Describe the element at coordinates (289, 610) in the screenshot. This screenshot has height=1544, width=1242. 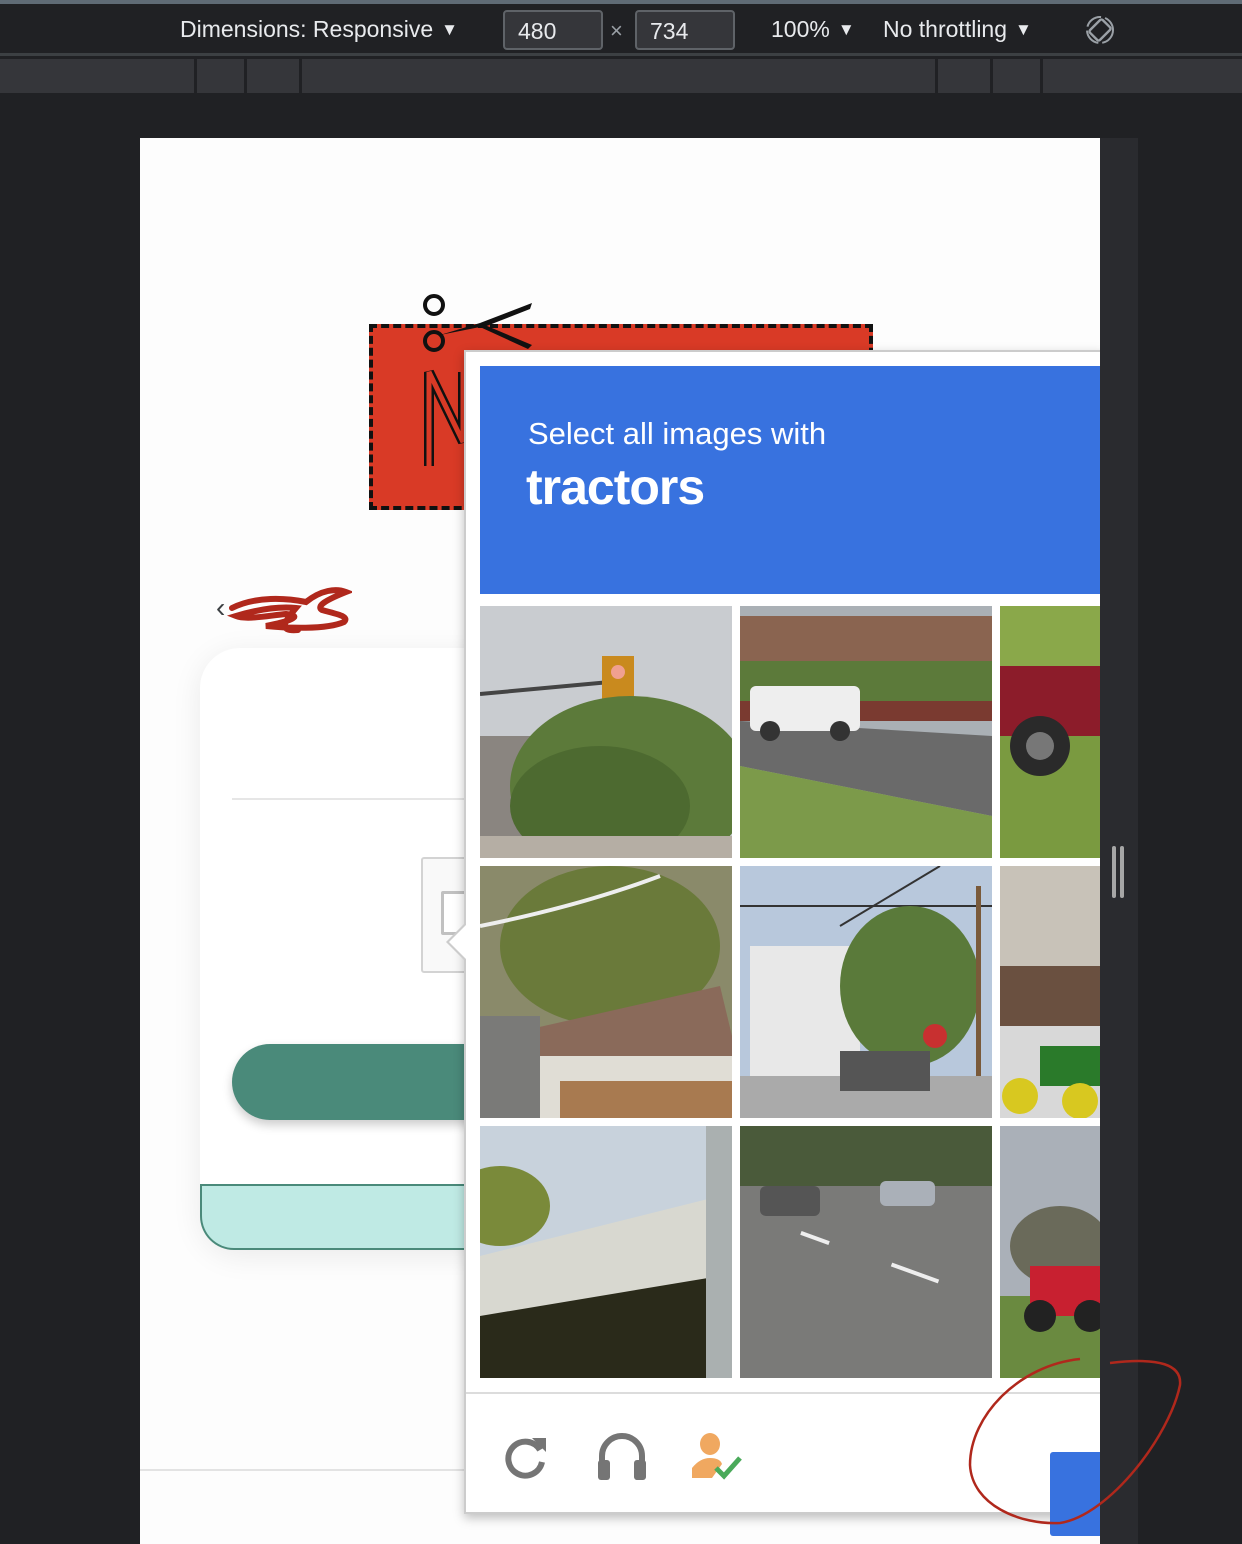
I see `redaction-scribble` at that location.